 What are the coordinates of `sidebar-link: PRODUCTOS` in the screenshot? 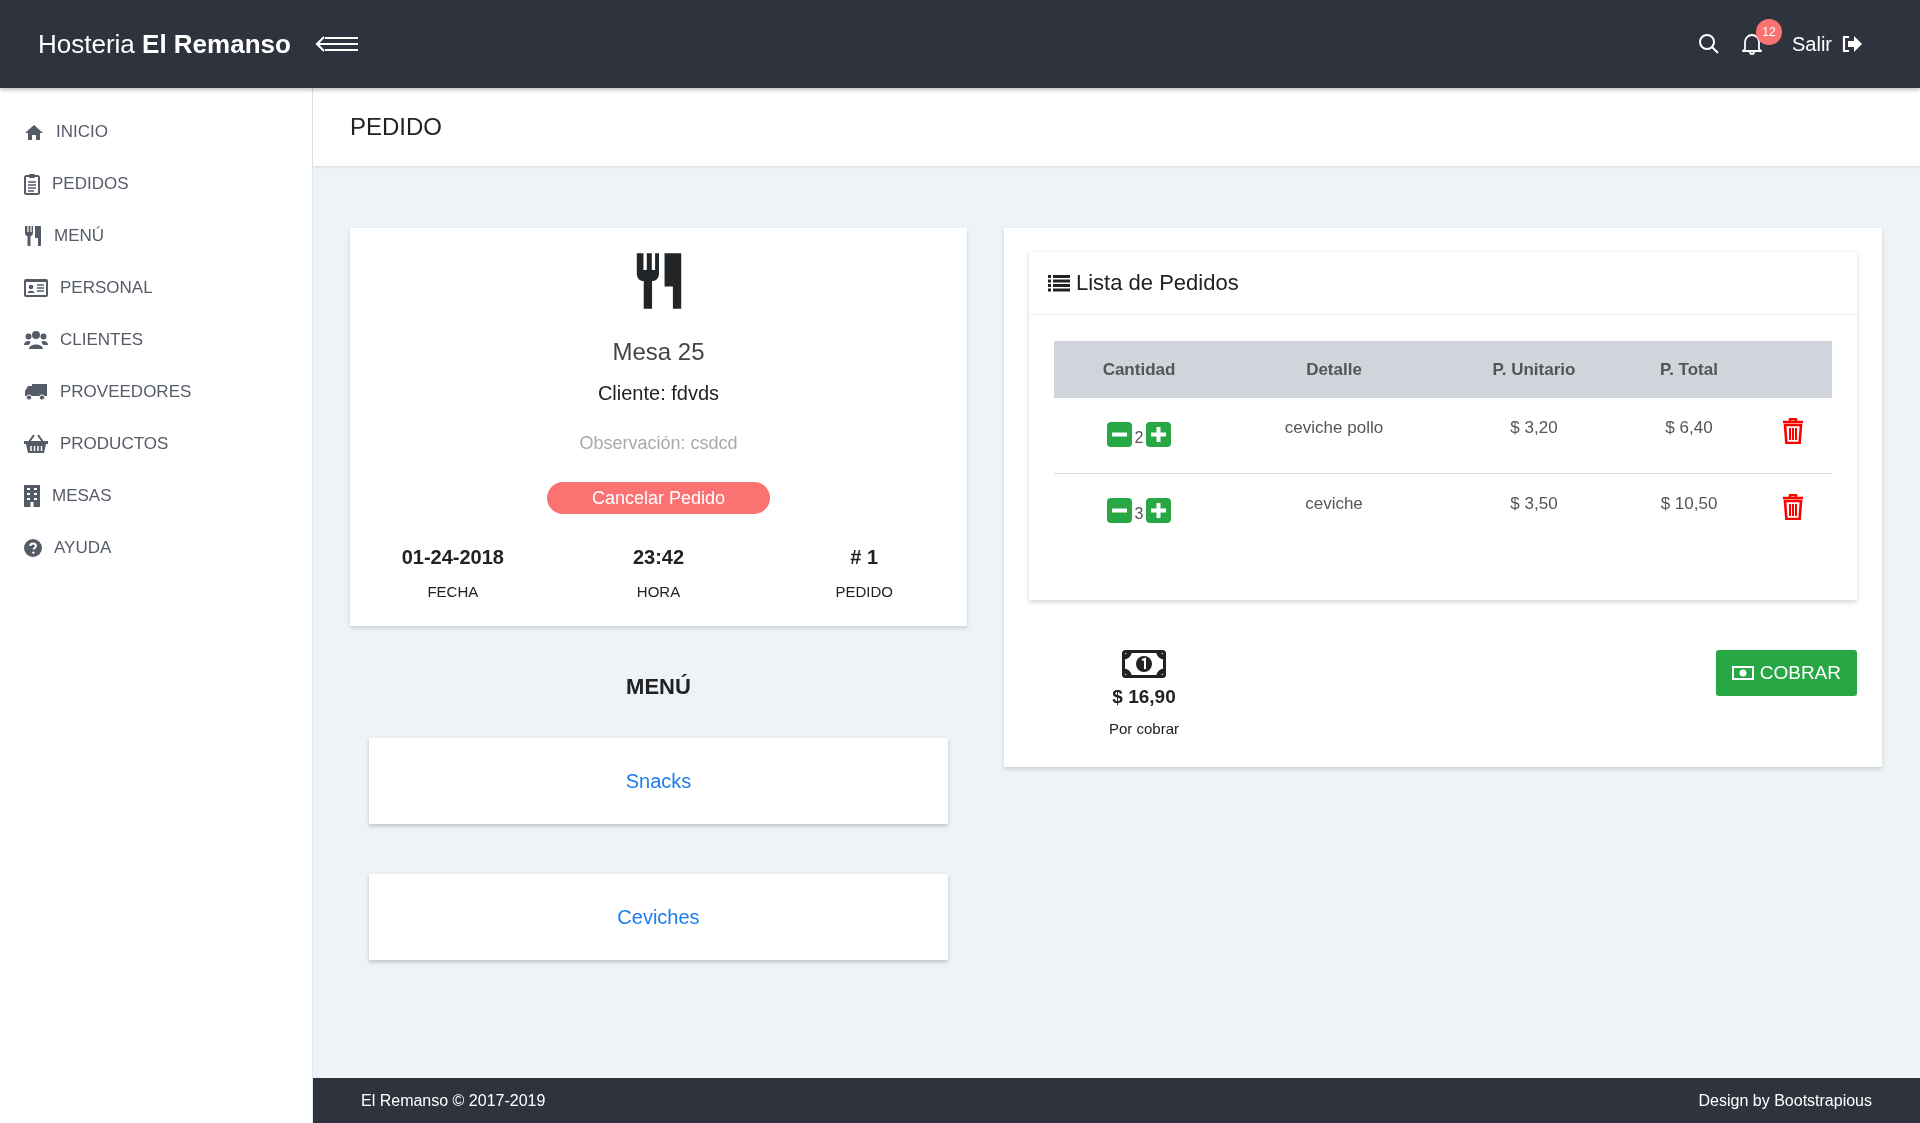 It's located at (114, 444).